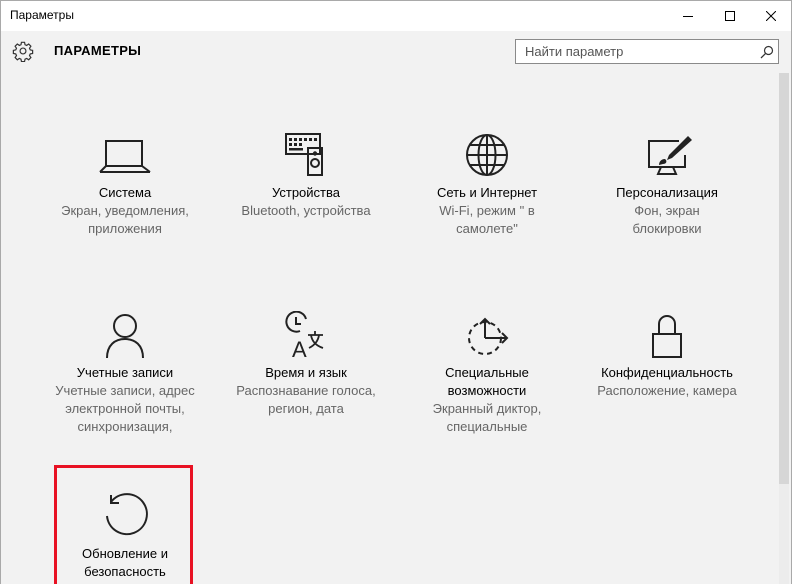 This screenshot has height=584, width=792. I want to click on window-title: Параметры, so click(42, 15).